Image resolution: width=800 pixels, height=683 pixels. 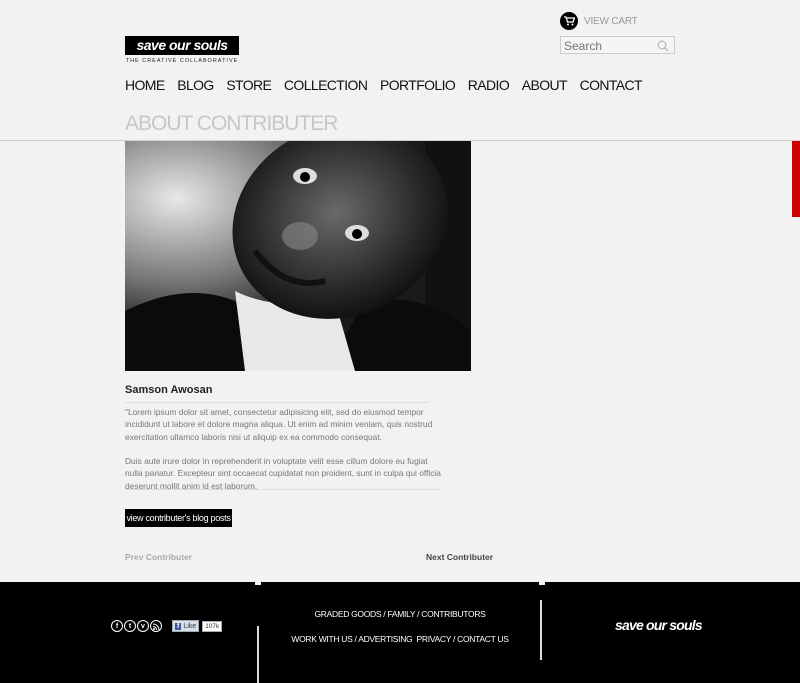 I want to click on like-count: 107k, so click(x=212, y=626).